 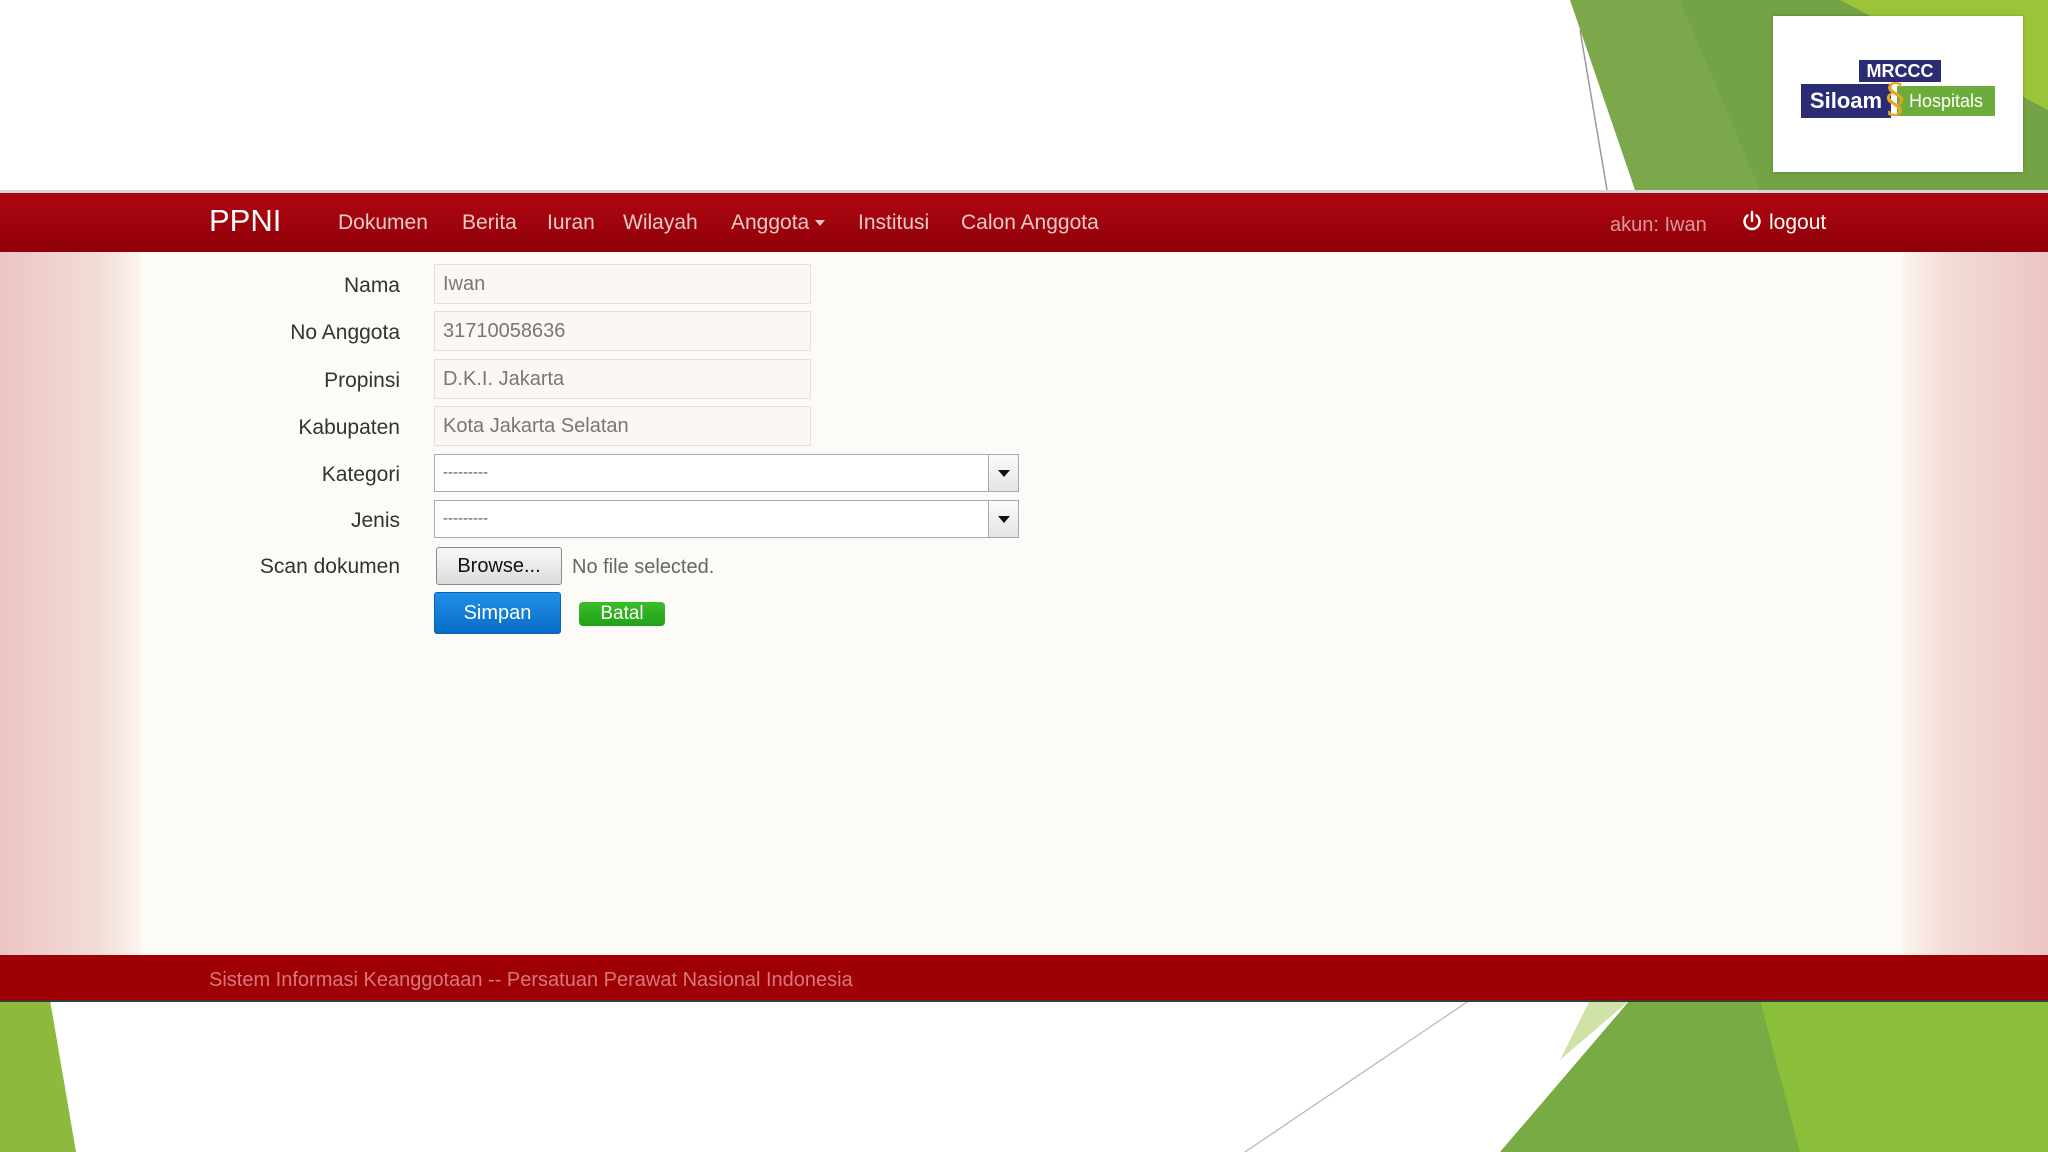 I want to click on kabupaten-label: Kabupaten, so click(x=349, y=427).